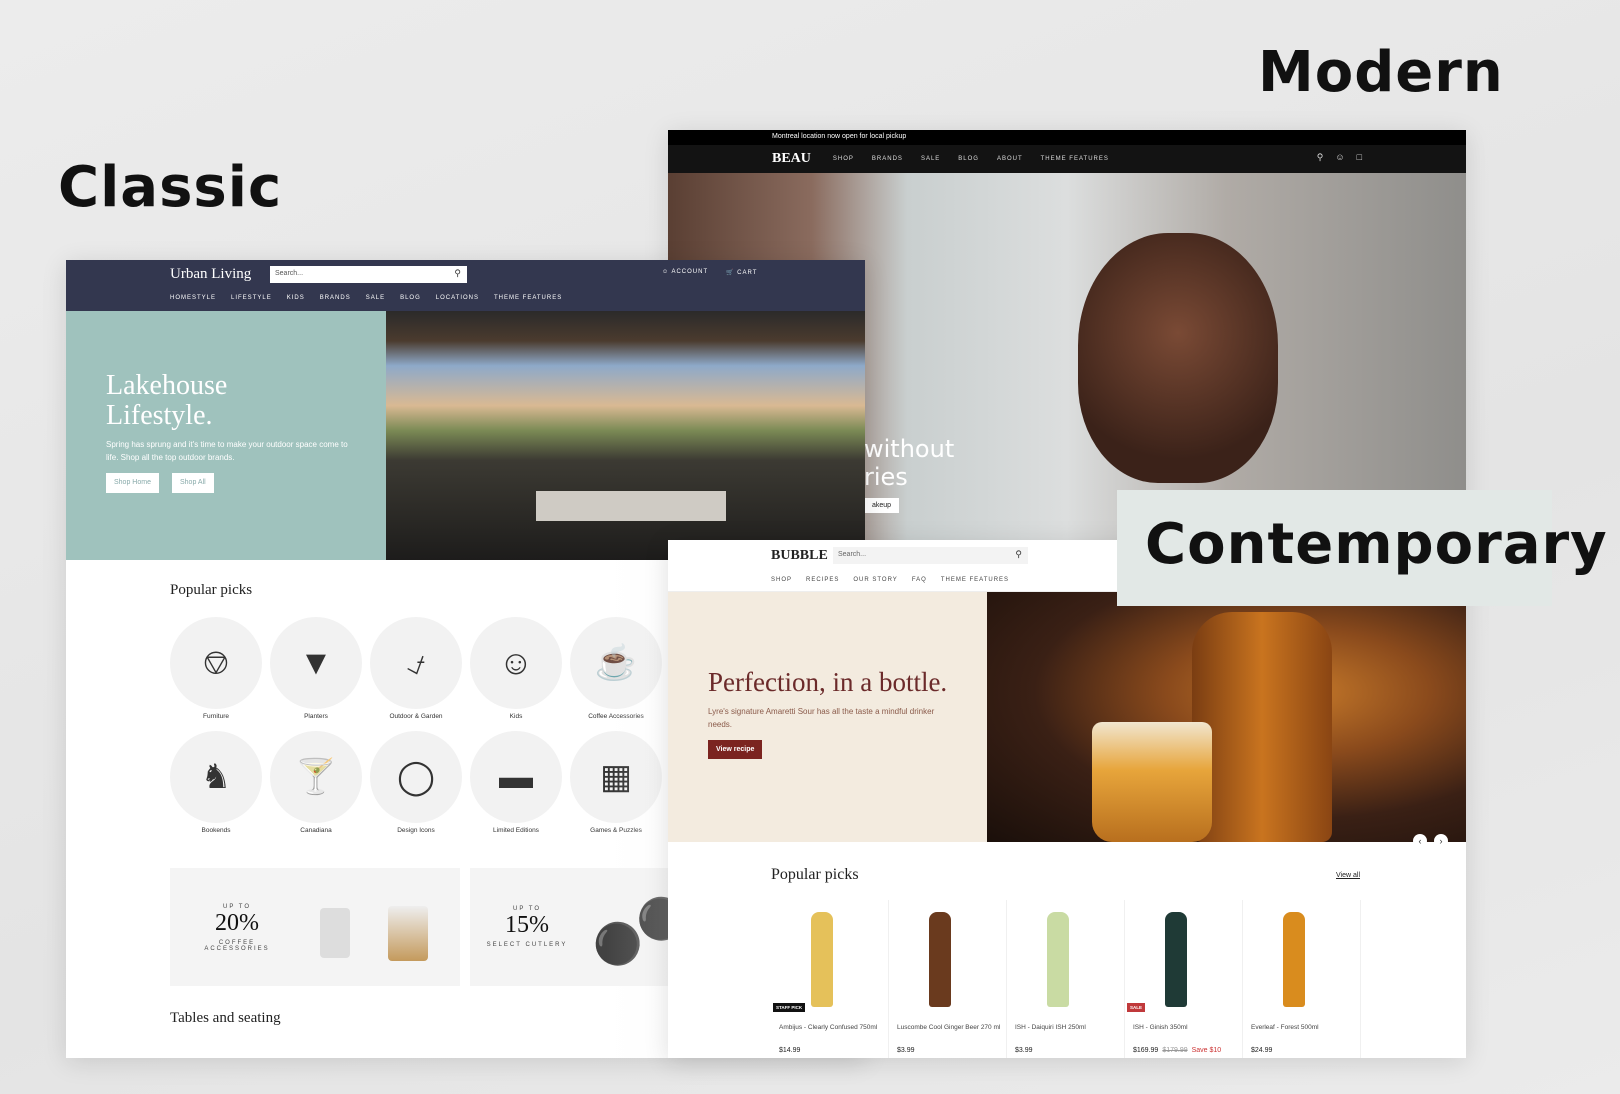 This screenshot has height=1094, width=1620. I want to click on category-item: ▬ Limited Editions, so click(516, 782).